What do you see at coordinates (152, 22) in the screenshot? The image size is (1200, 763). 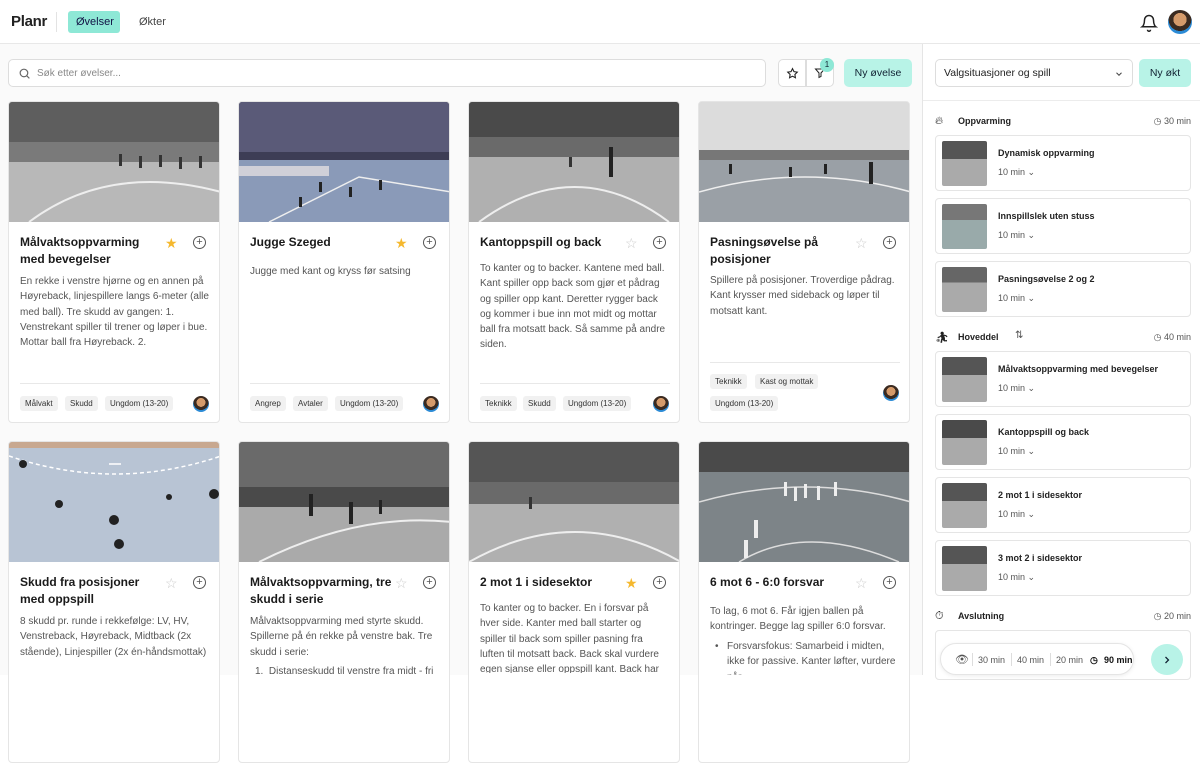 I see `tab-okter: Økter` at bounding box center [152, 22].